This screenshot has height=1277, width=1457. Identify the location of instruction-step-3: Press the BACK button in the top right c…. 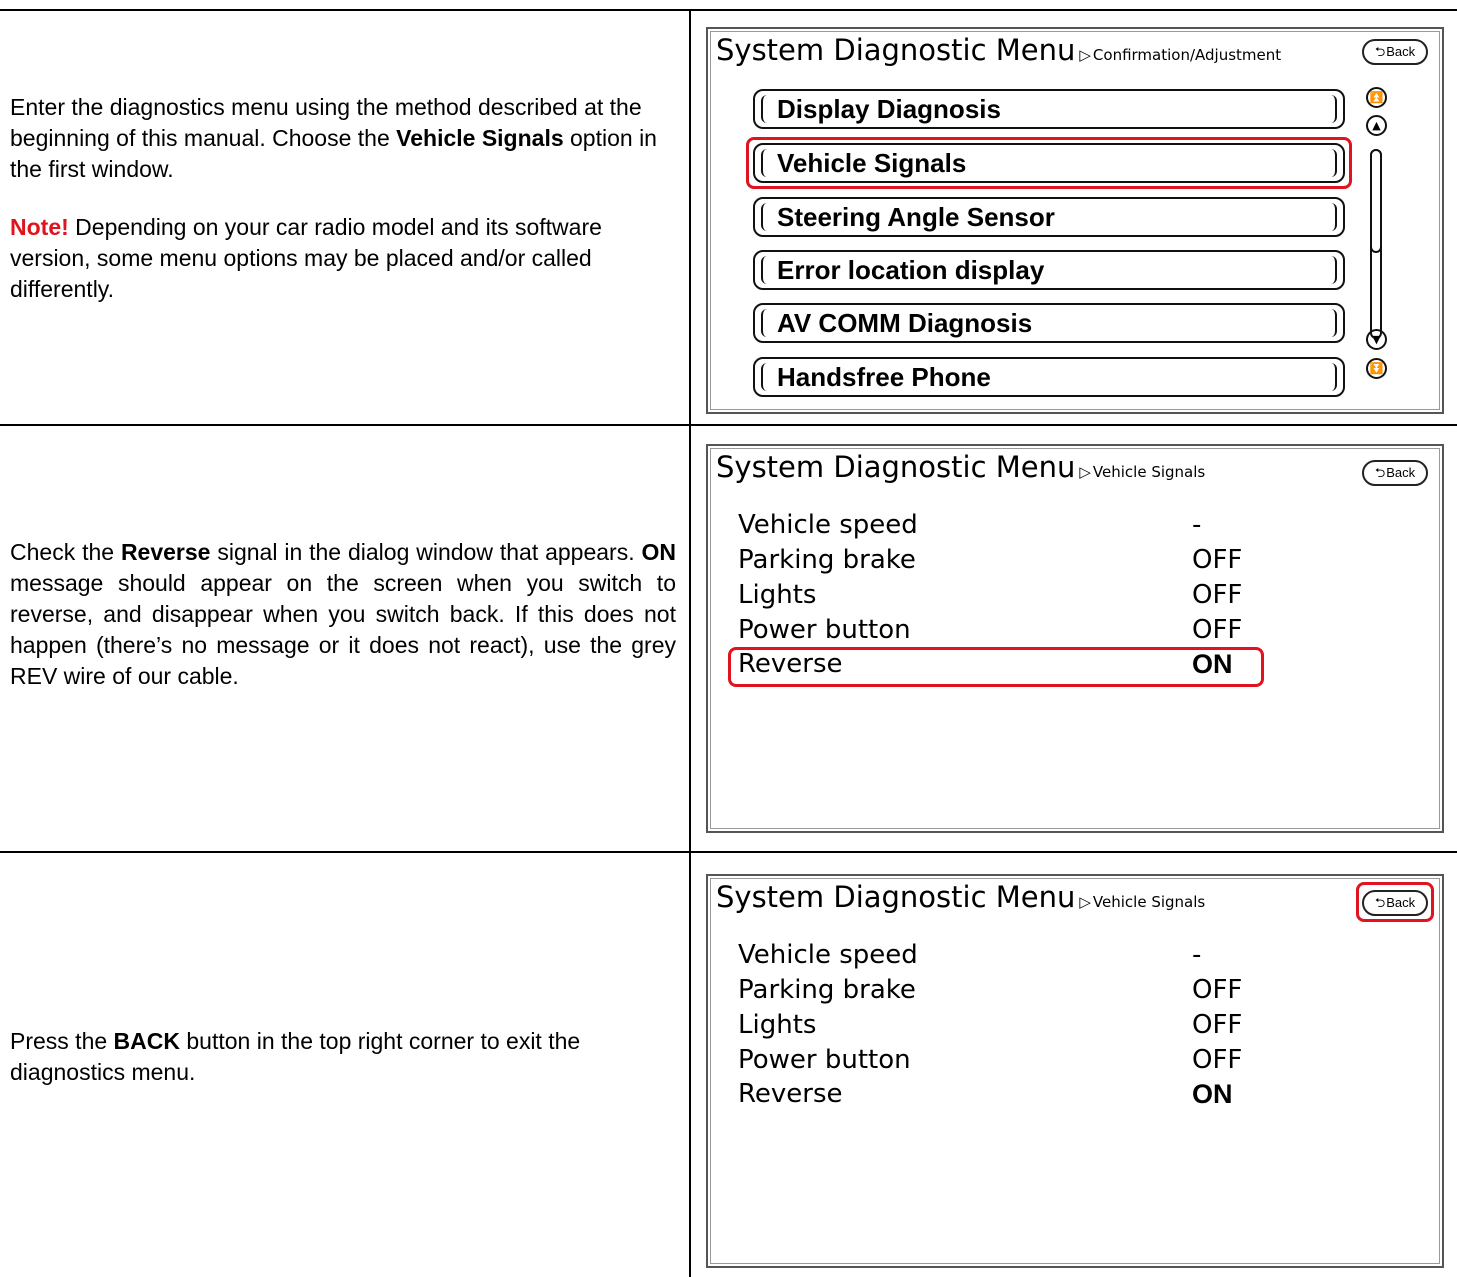
(343, 1057).